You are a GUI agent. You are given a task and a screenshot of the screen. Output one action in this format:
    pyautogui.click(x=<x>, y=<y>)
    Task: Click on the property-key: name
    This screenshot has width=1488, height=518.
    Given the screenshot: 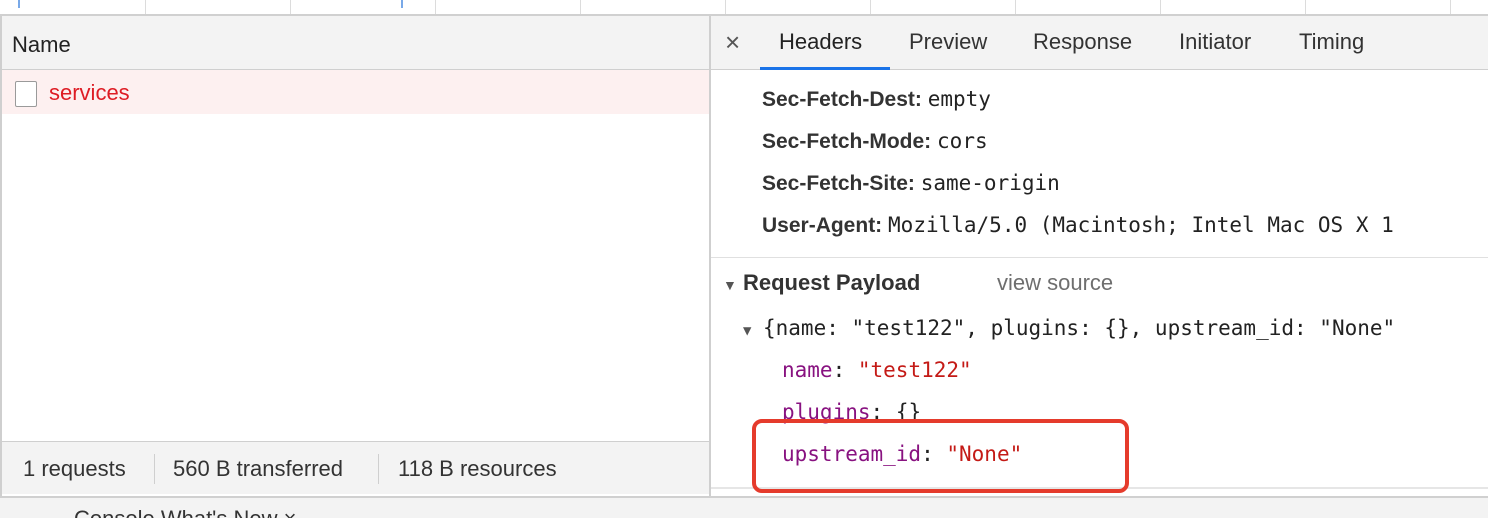 What is the action you would take?
    pyautogui.click(x=807, y=370)
    